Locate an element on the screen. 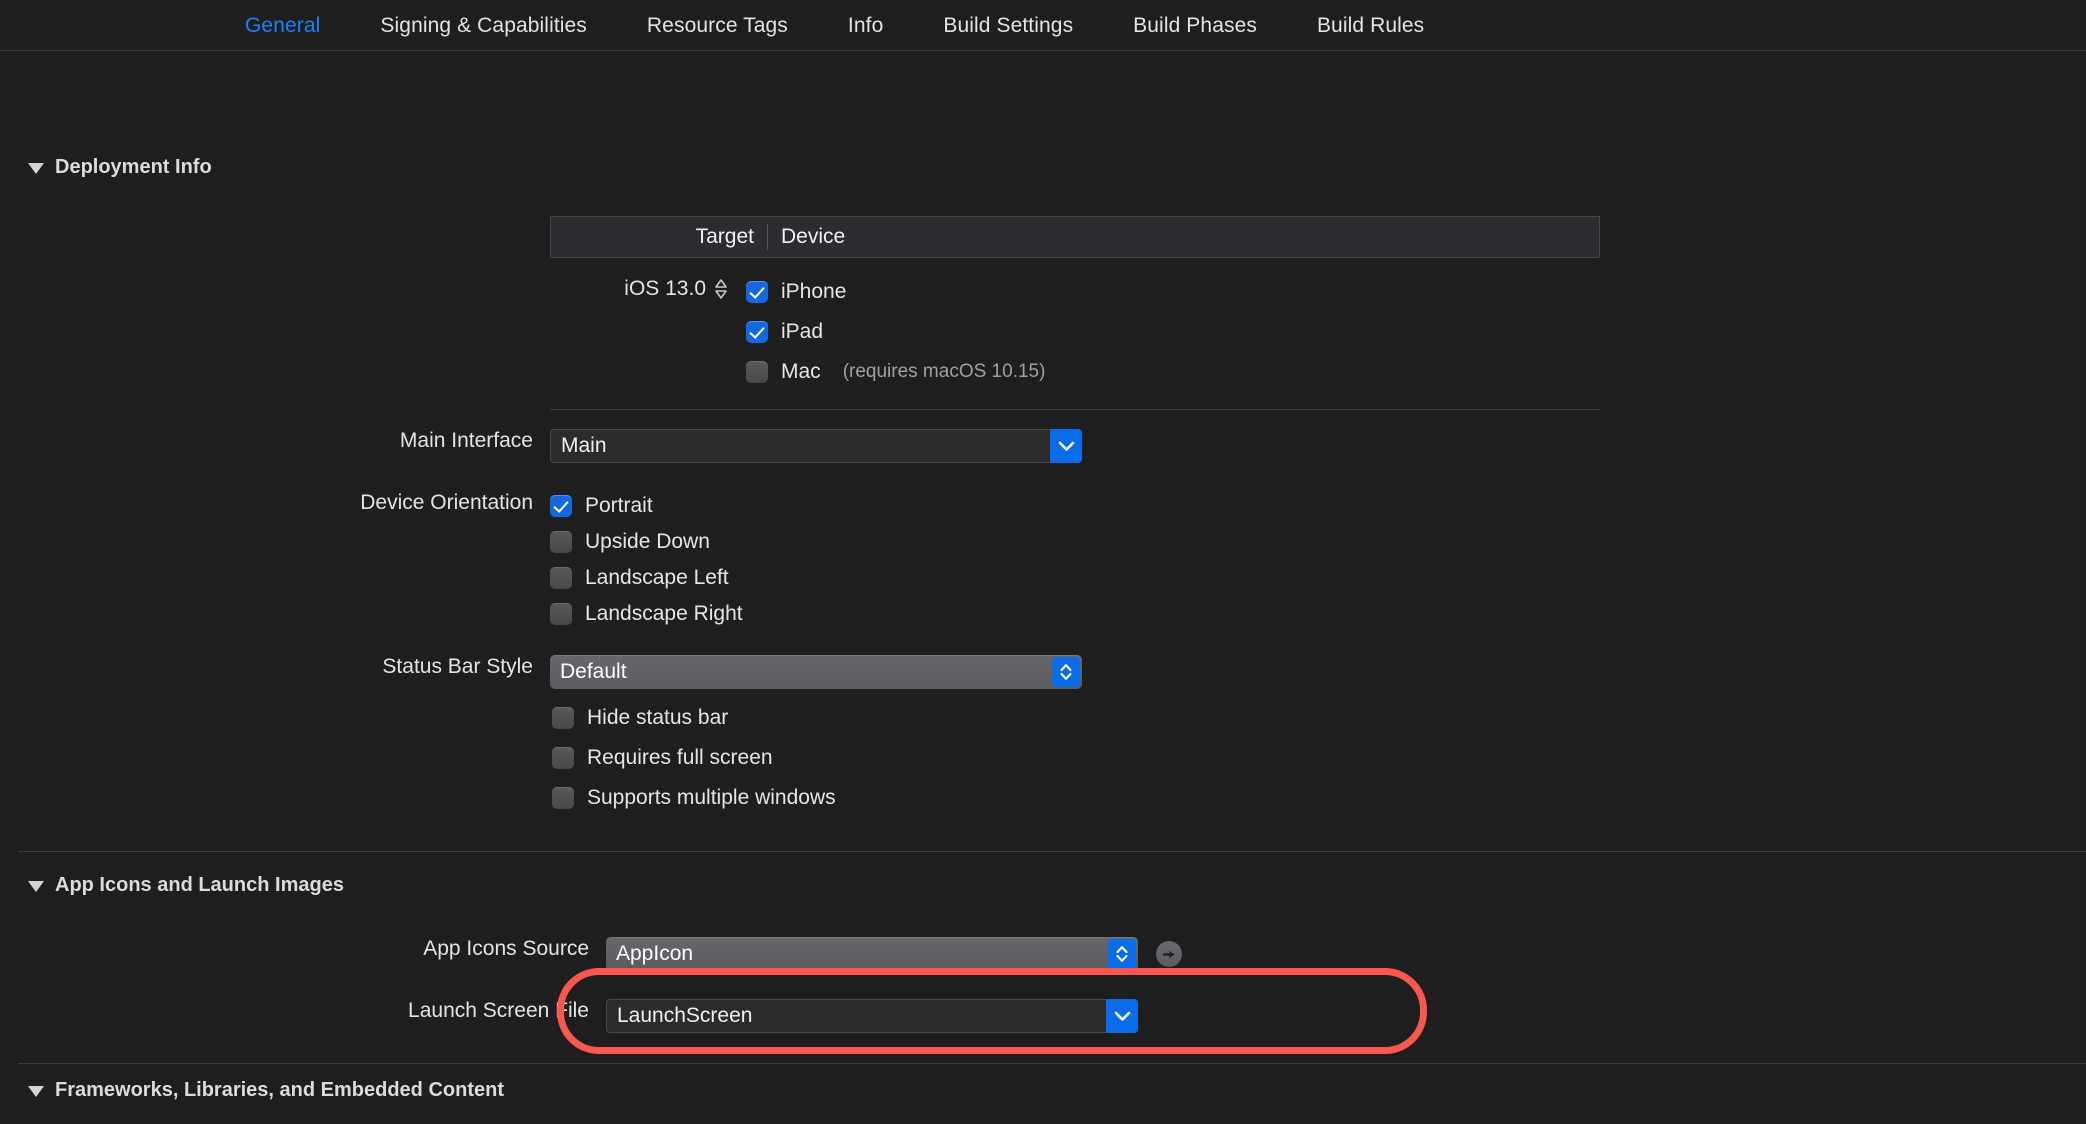 This screenshot has height=1124, width=2086. section-header-deployment-info: Deployment Info is located at coordinates (120, 167).